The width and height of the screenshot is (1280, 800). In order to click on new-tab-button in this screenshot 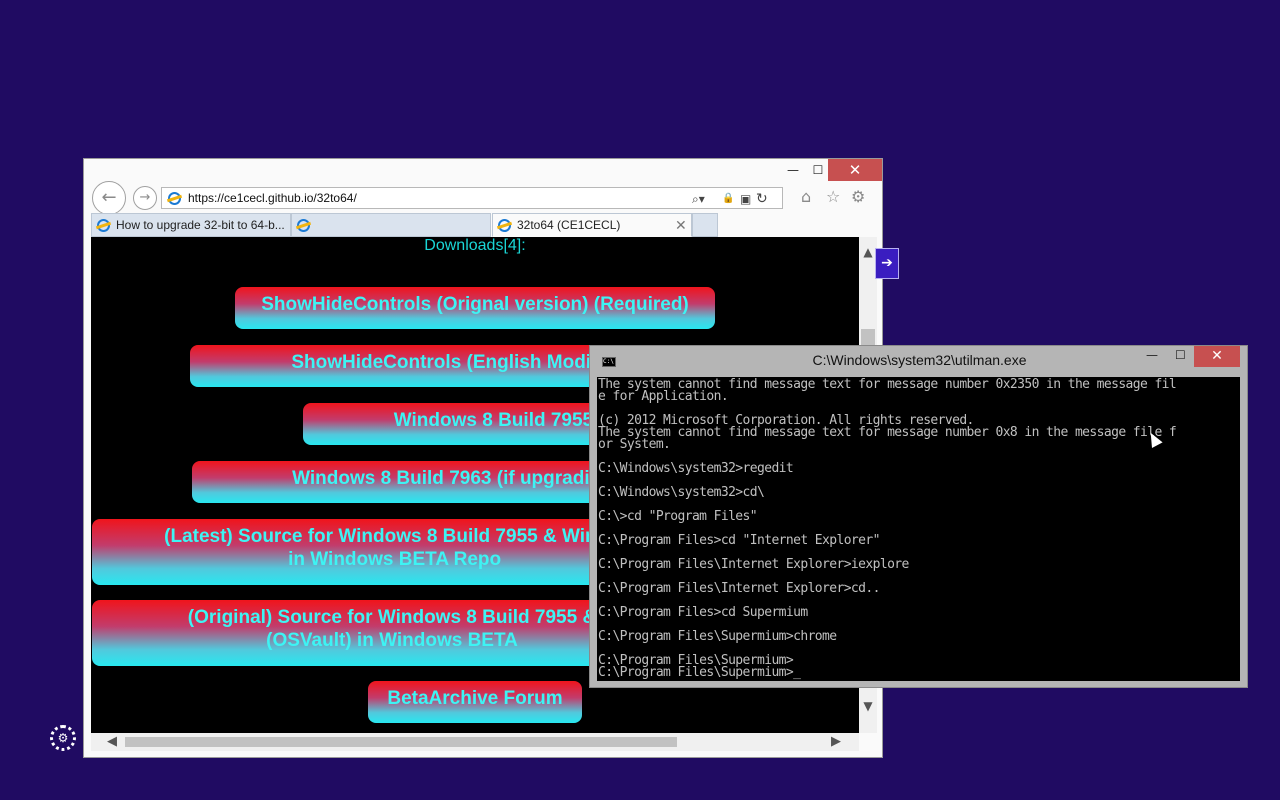, I will do `click(705, 225)`.